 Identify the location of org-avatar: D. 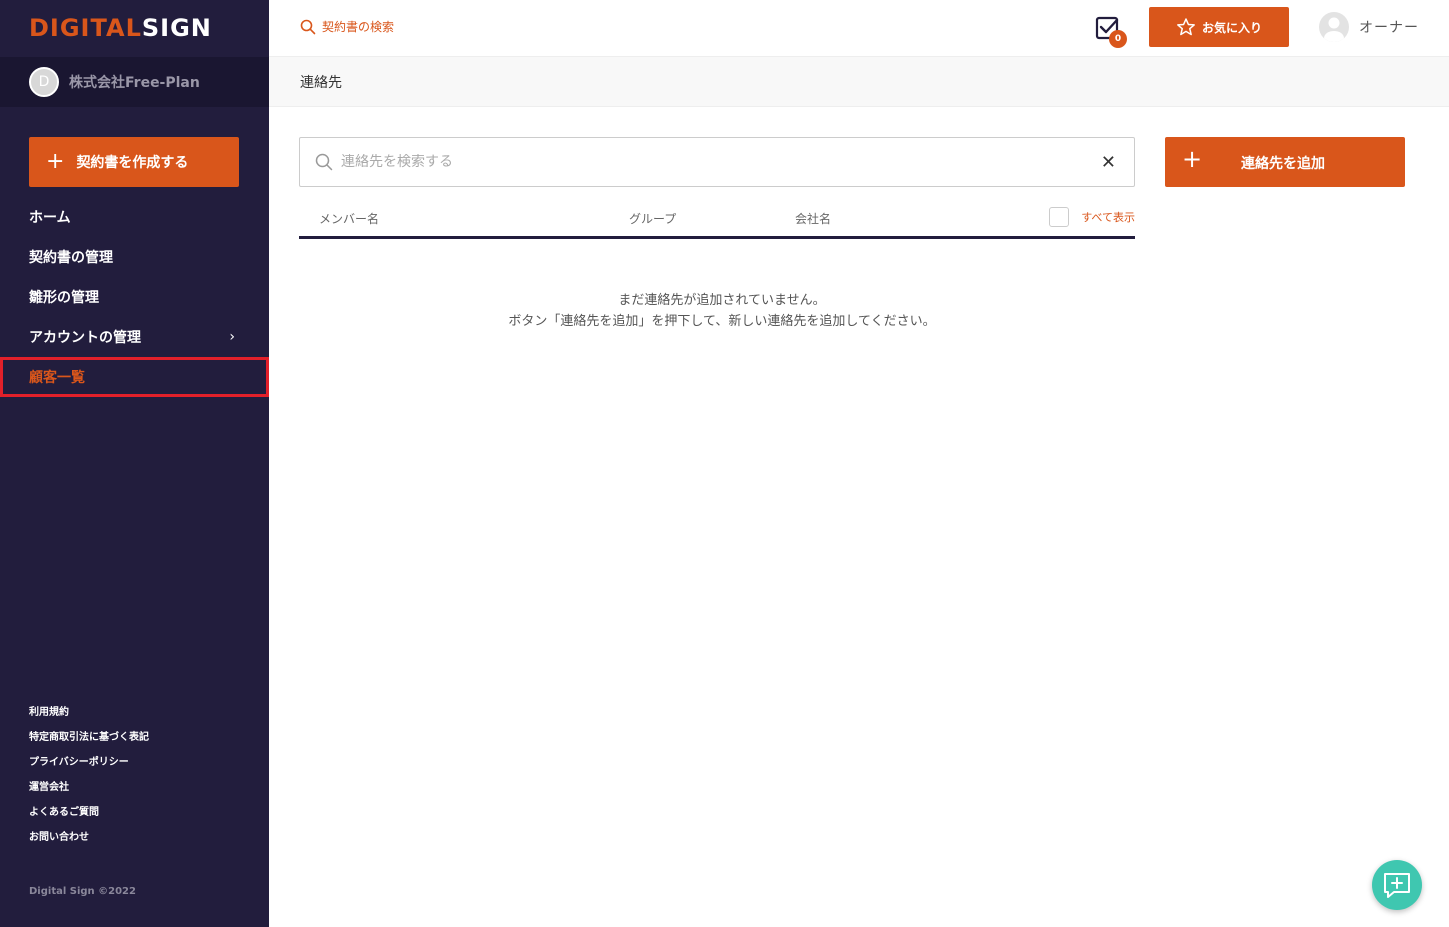
(44, 82).